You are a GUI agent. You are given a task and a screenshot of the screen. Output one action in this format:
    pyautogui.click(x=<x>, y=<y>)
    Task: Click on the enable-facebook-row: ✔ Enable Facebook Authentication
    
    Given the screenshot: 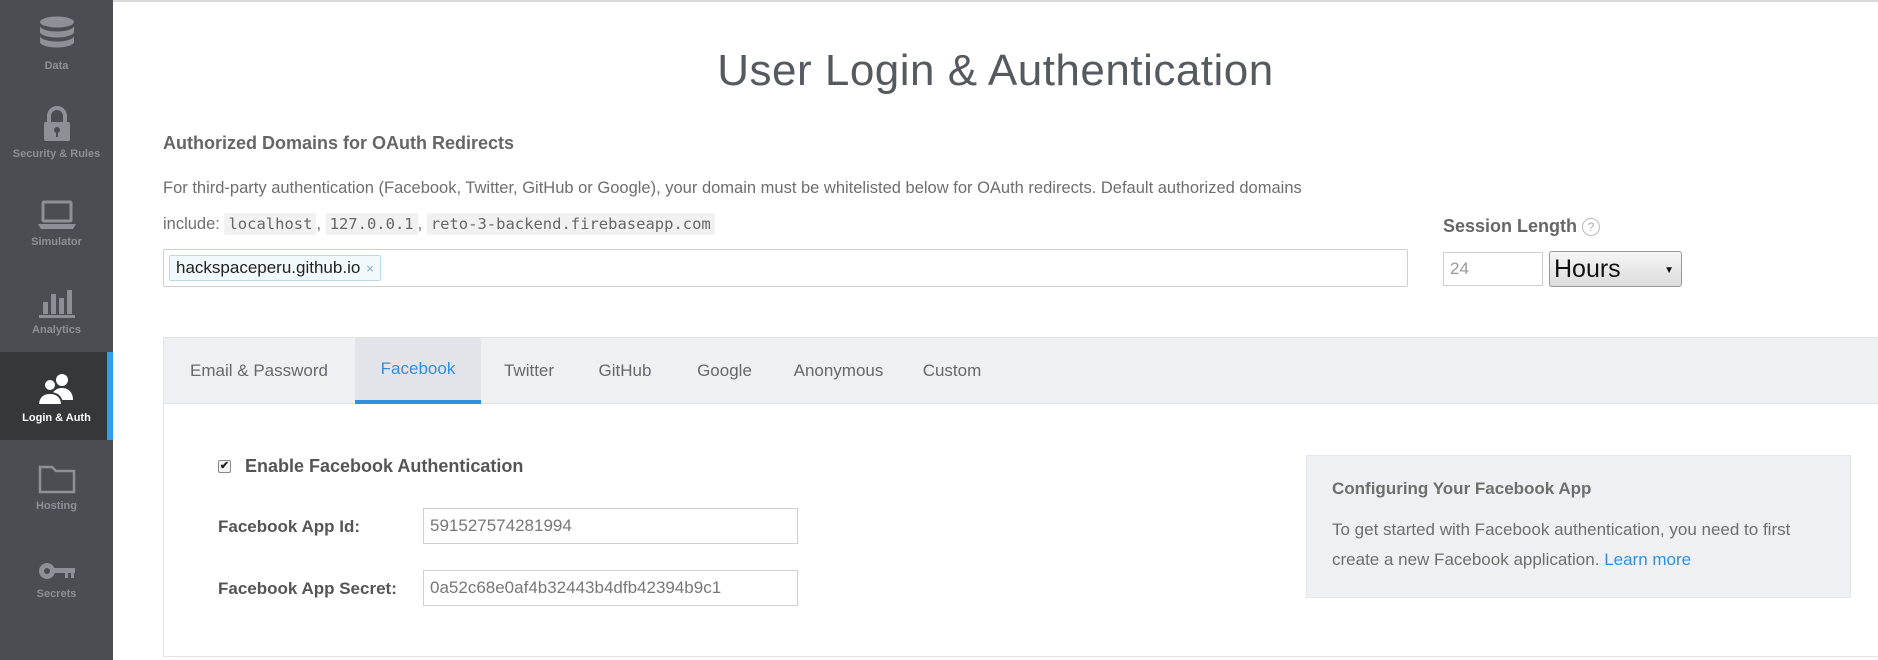 What is the action you would take?
    pyautogui.click(x=370, y=466)
    